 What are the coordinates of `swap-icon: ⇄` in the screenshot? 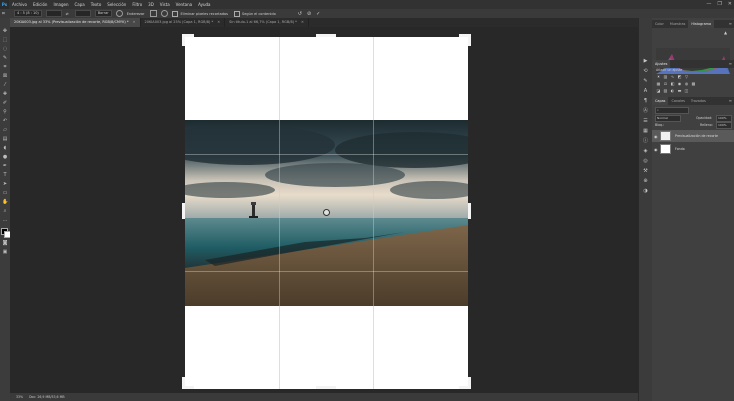 It's located at (67, 14).